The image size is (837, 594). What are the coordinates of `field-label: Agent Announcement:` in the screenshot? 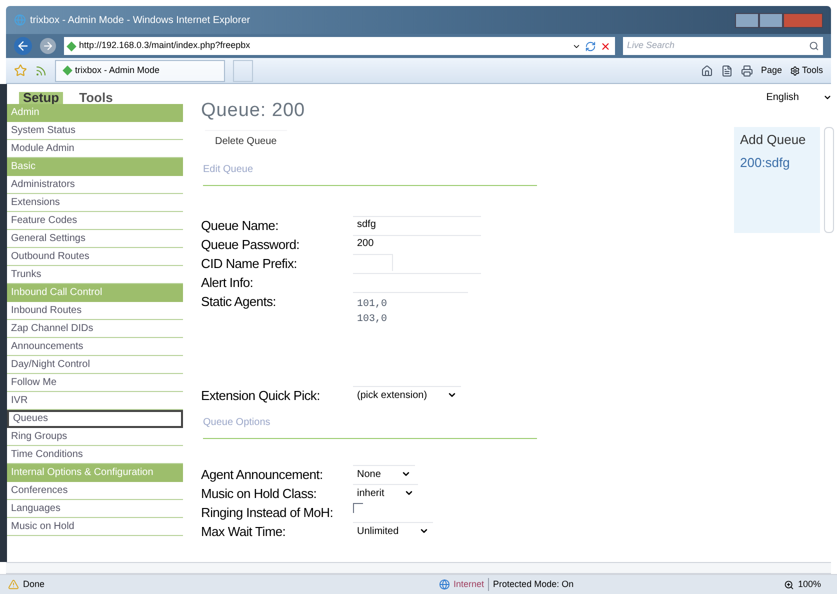 It's located at (262, 475).